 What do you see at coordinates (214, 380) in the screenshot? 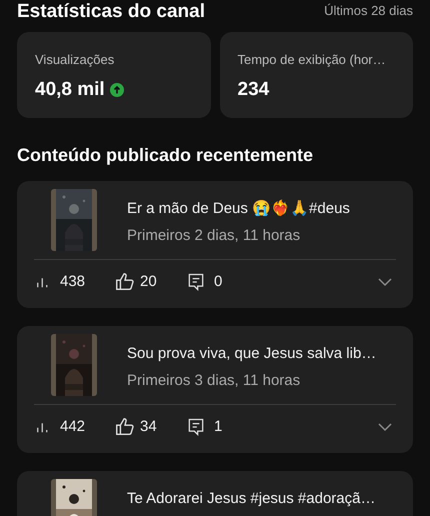
I see `video-age: Primeiros 3 dias, 11 horas` at bounding box center [214, 380].